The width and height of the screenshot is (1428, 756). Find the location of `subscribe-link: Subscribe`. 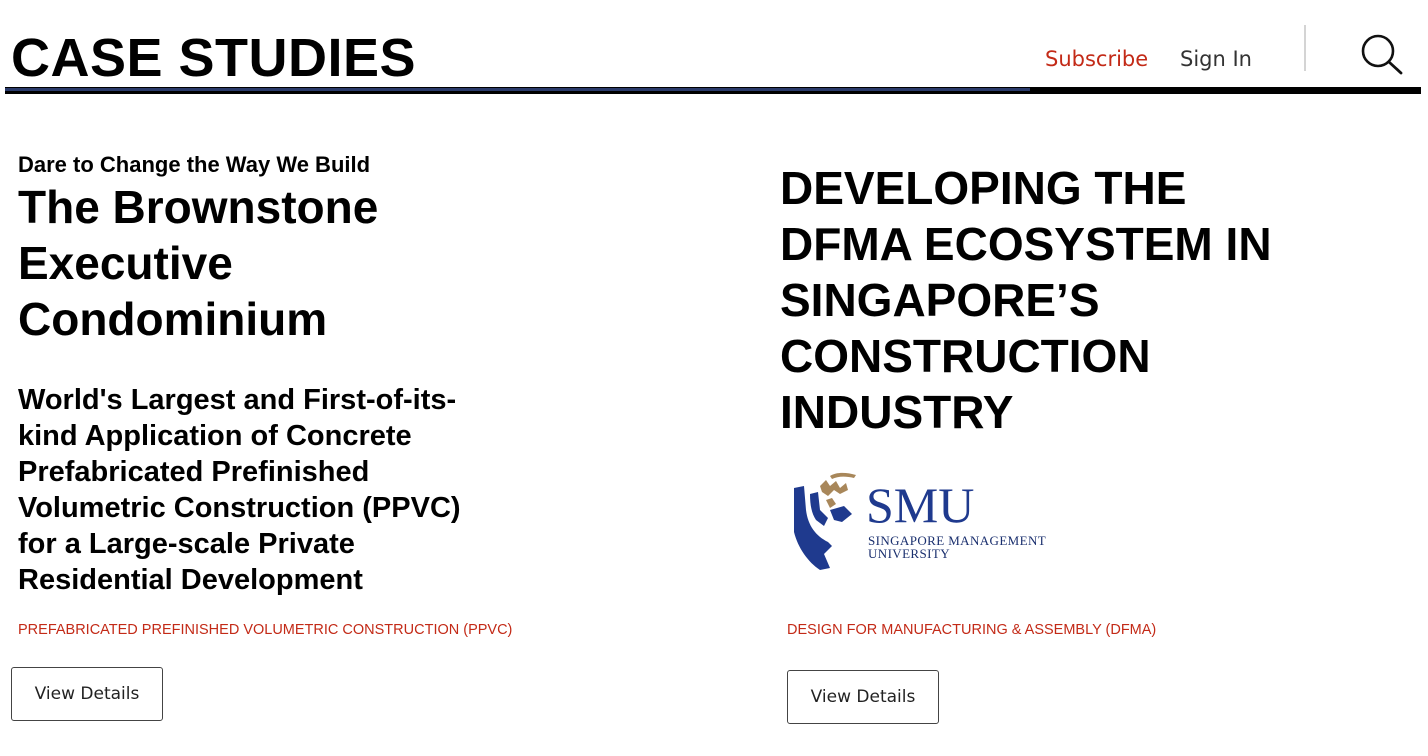

subscribe-link: Subscribe is located at coordinates (1096, 59).